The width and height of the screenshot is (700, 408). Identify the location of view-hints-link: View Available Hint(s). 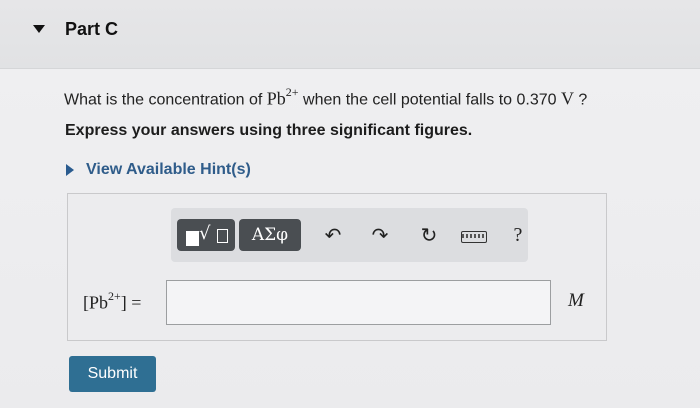
(158, 170).